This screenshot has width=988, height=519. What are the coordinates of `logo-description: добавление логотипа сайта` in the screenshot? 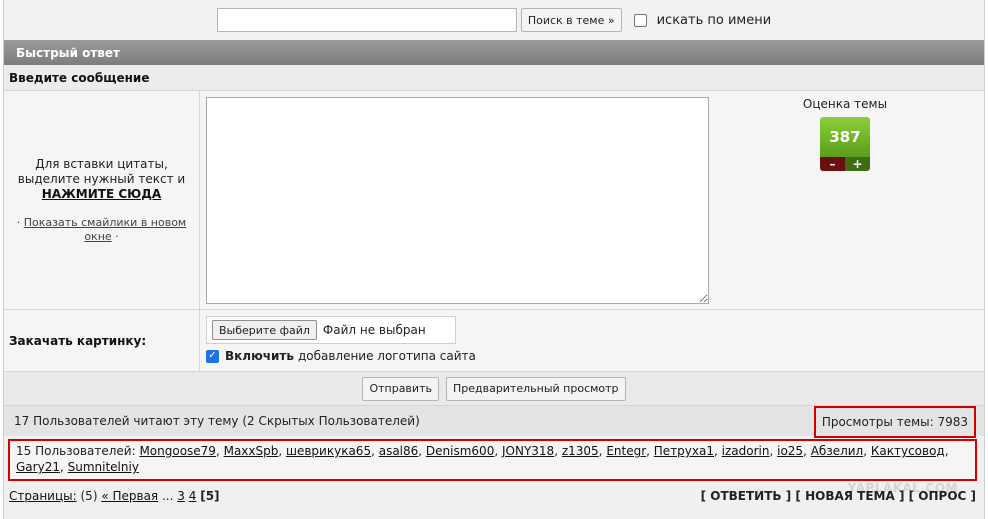 It's located at (386, 356).